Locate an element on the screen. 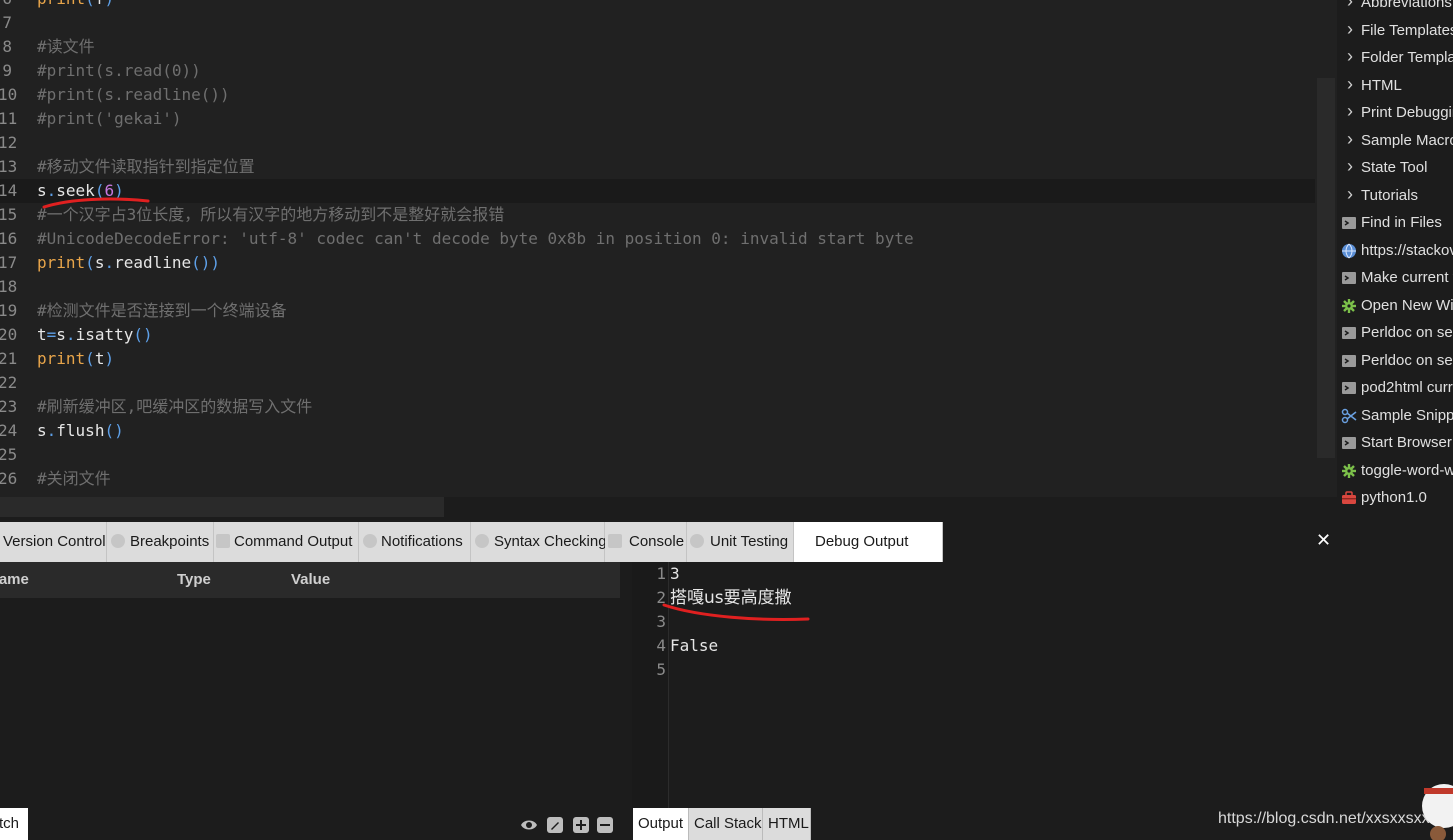 The height and width of the screenshot is (840, 1453). toolbox-folder: › Sample Macros is located at coordinates (1395, 141).